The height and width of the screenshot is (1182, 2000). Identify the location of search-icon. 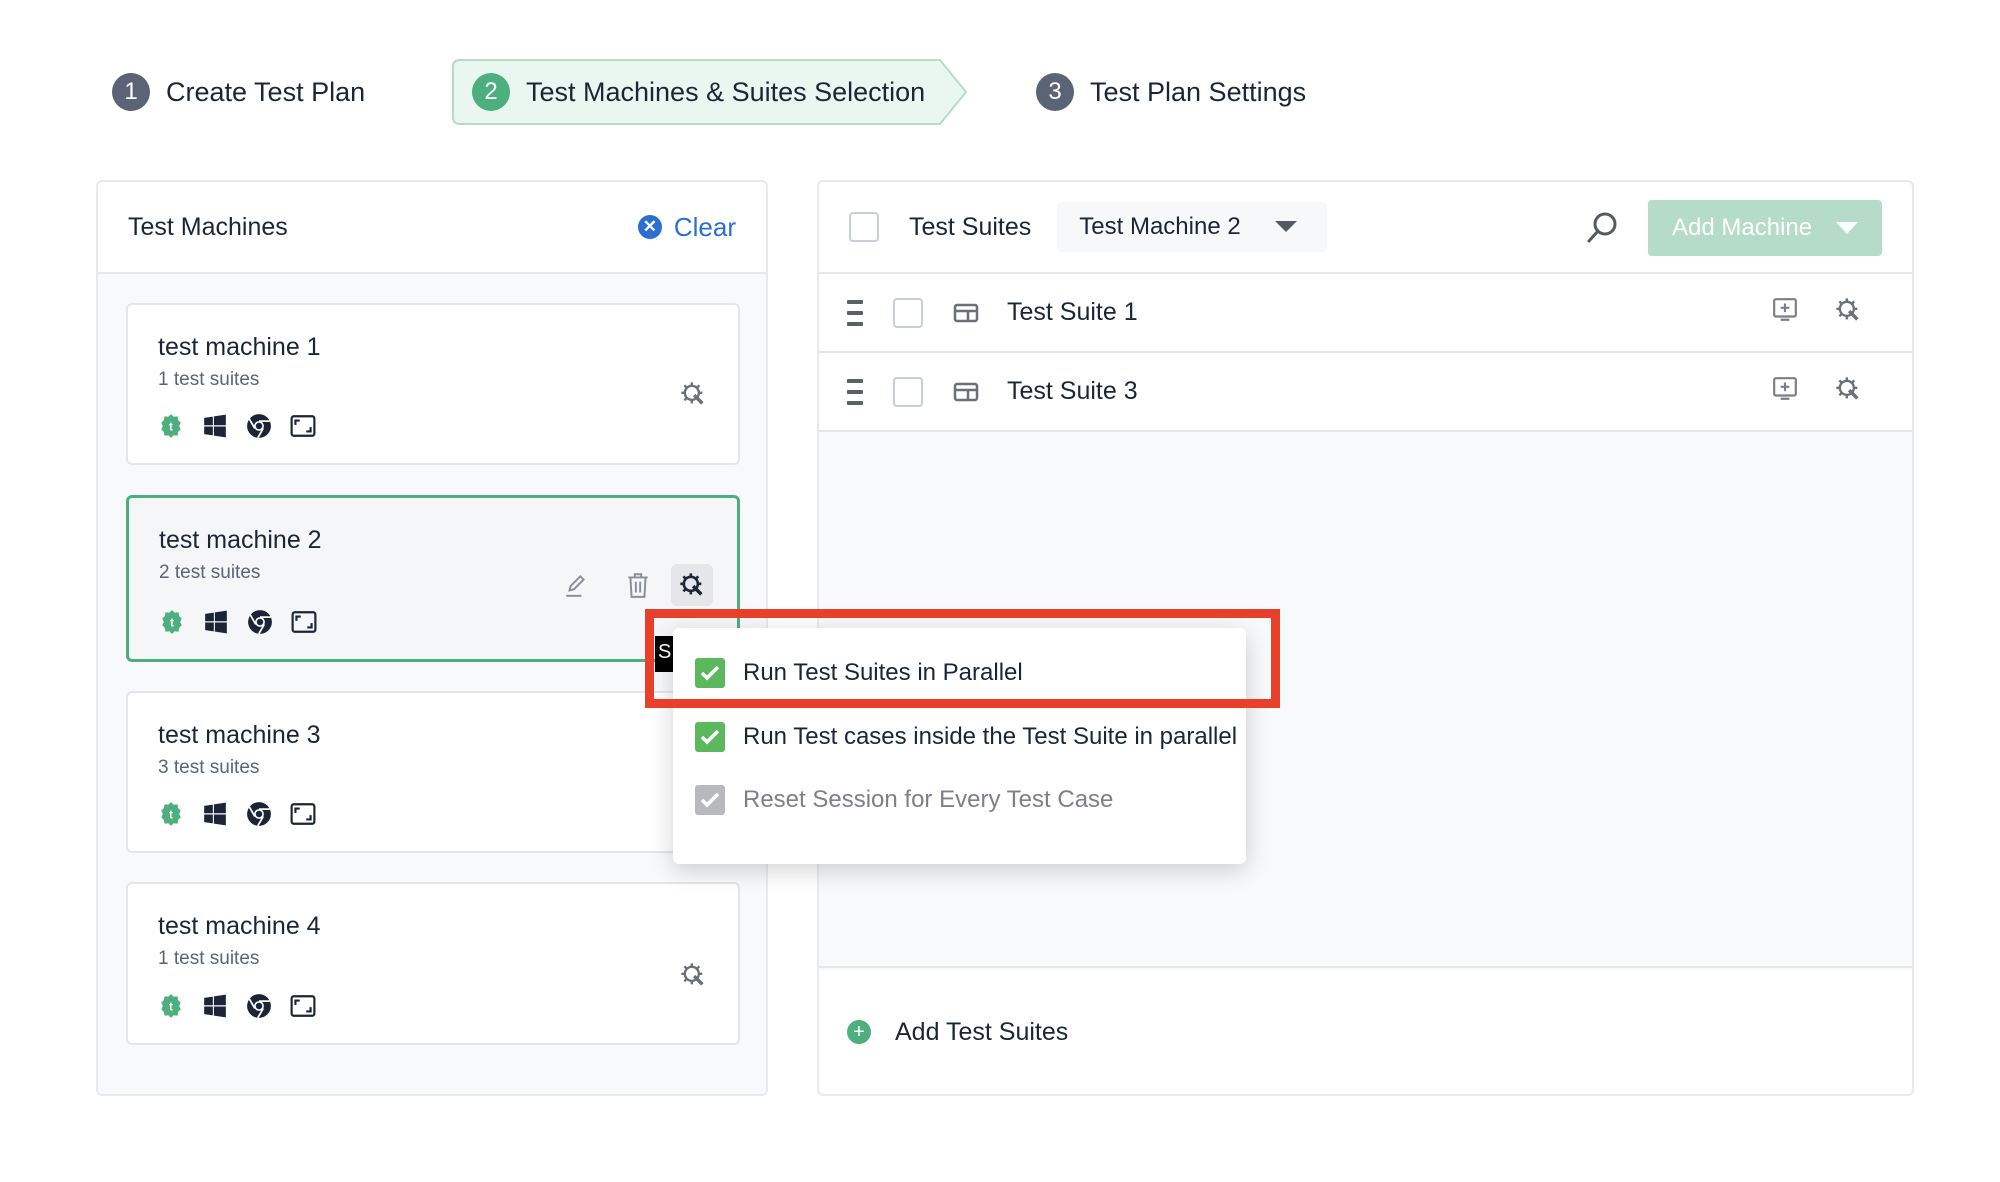
(1602, 227).